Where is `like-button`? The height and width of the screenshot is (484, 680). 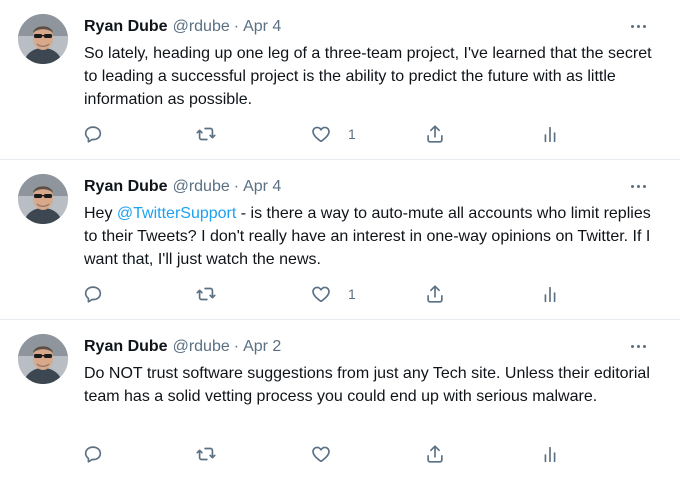
like-button is located at coordinates (329, 454).